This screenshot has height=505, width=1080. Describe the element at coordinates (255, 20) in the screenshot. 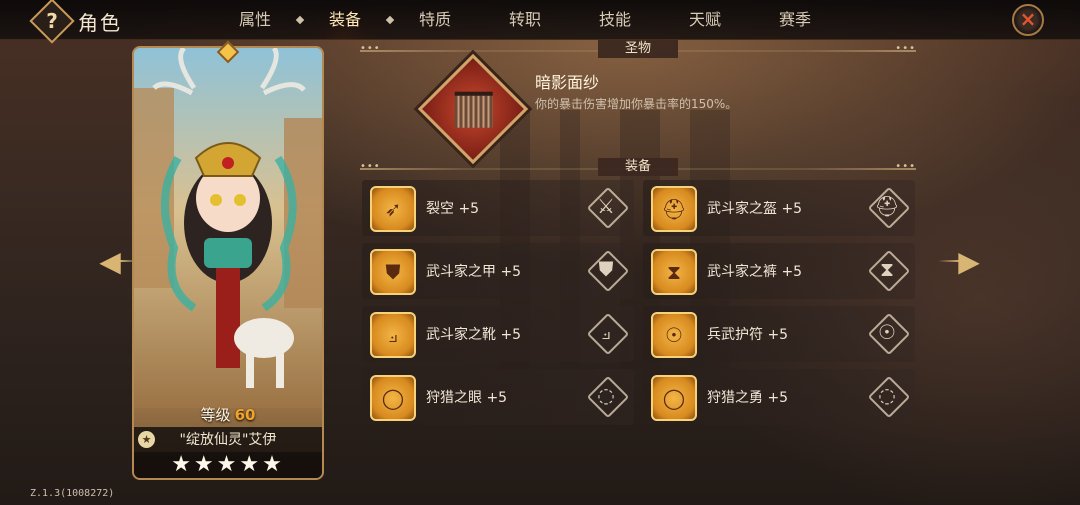

I see `tab-attributes: 属性` at that location.